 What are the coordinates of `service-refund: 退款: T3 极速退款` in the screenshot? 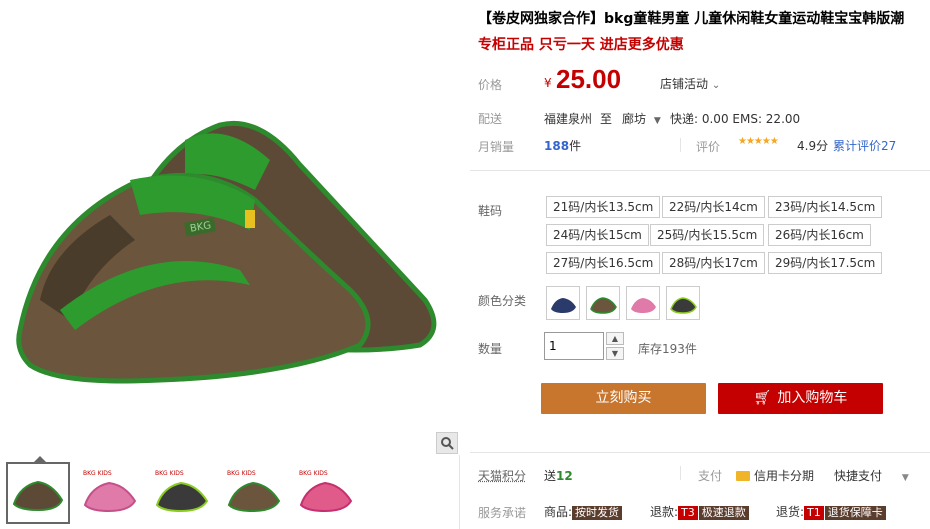 It's located at (699, 511).